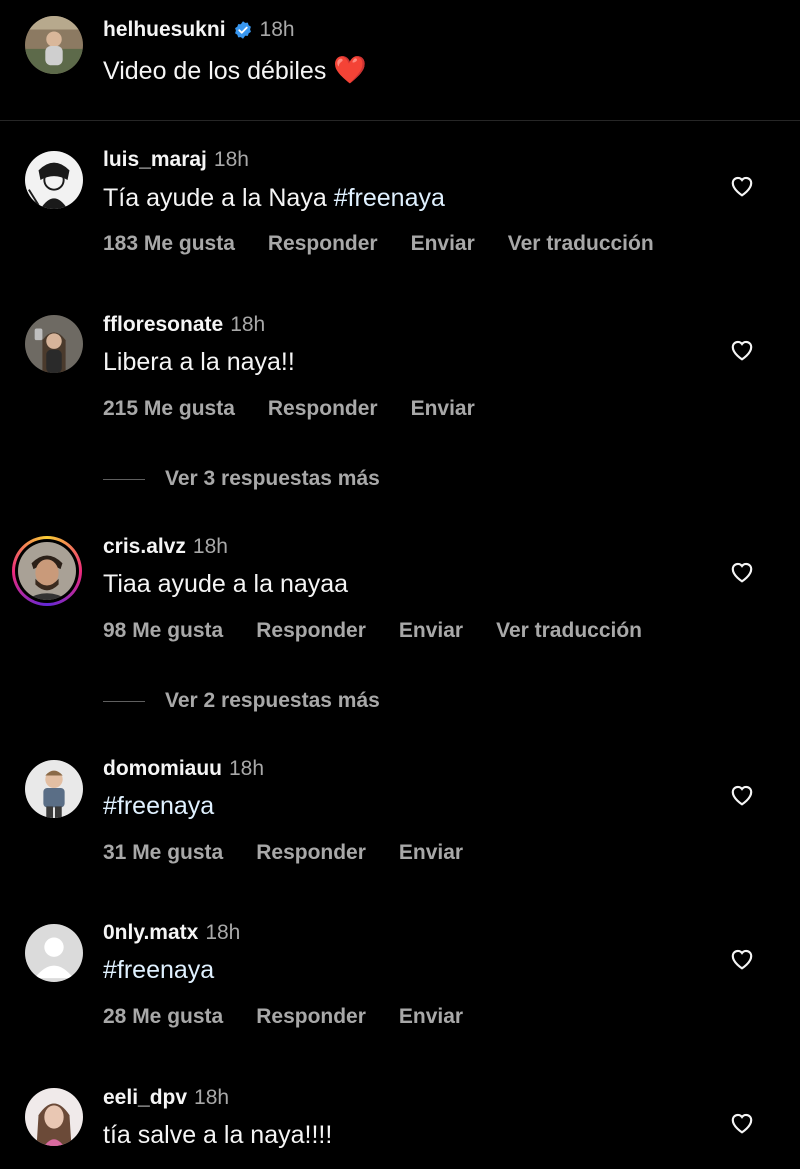 This screenshot has width=800, height=1169. Describe the element at coordinates (226, 584) in the screenshot. I see `comment-text: Tiaa ayude a la nayaa` at that location.